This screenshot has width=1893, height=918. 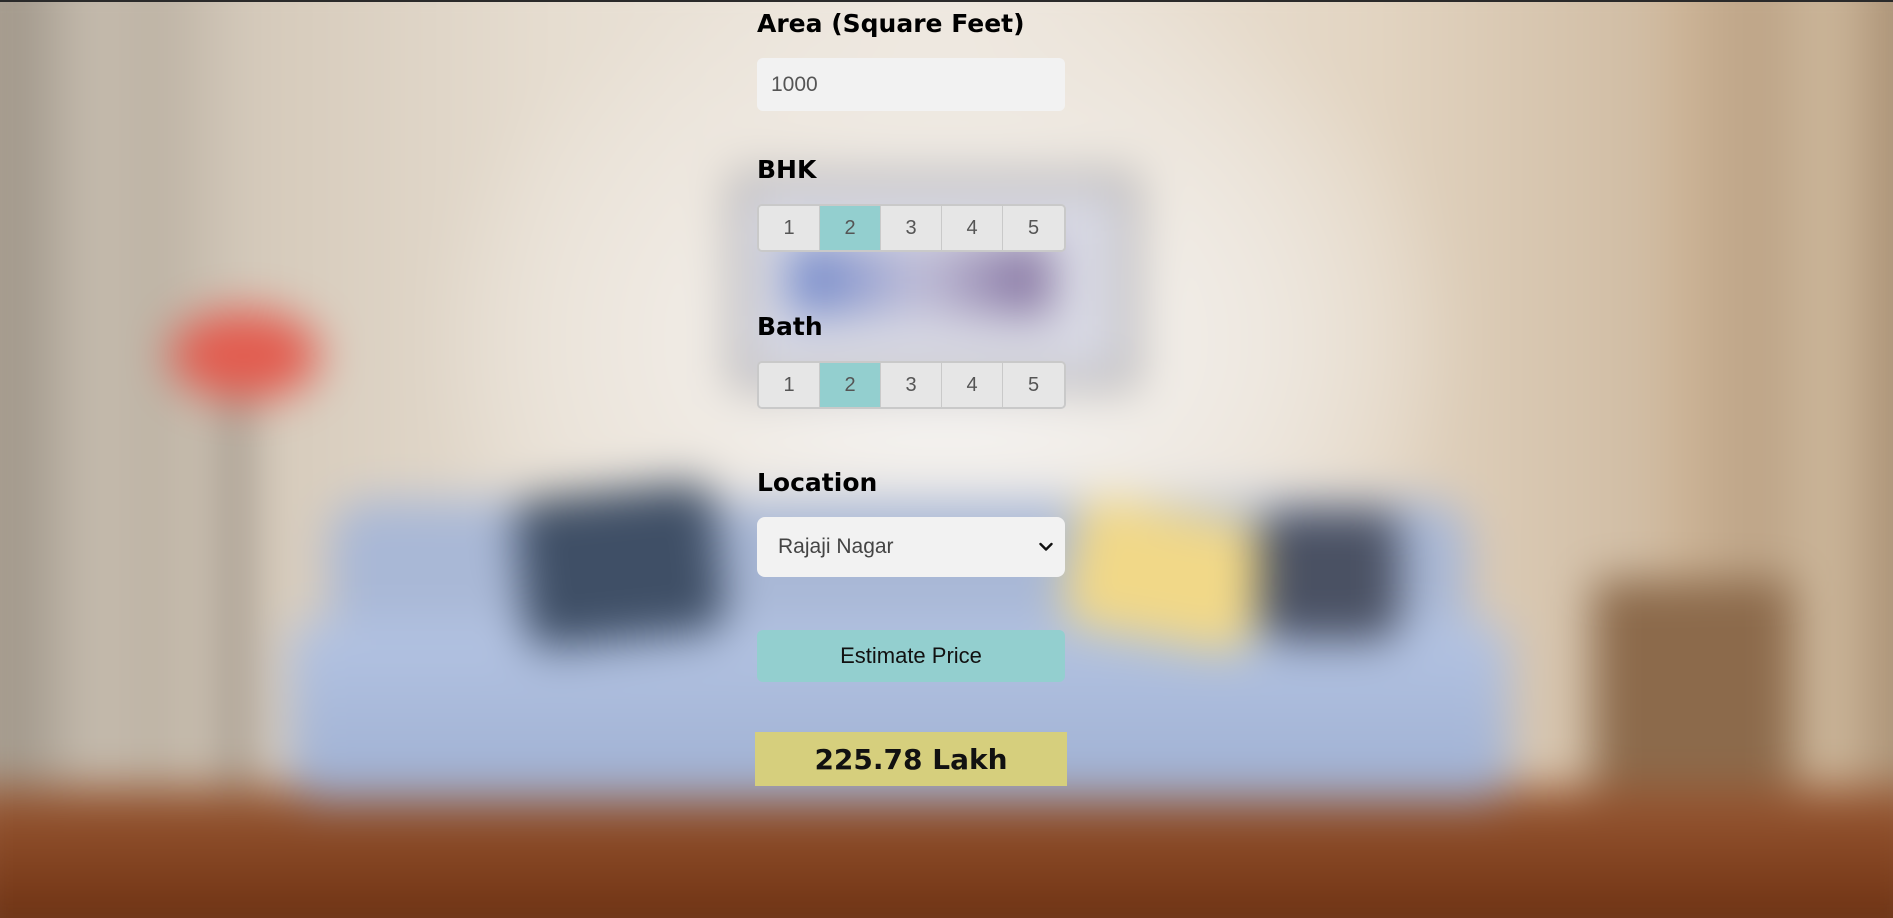 I want to click on bhk-label: BHK, so click(x=787, y=169).